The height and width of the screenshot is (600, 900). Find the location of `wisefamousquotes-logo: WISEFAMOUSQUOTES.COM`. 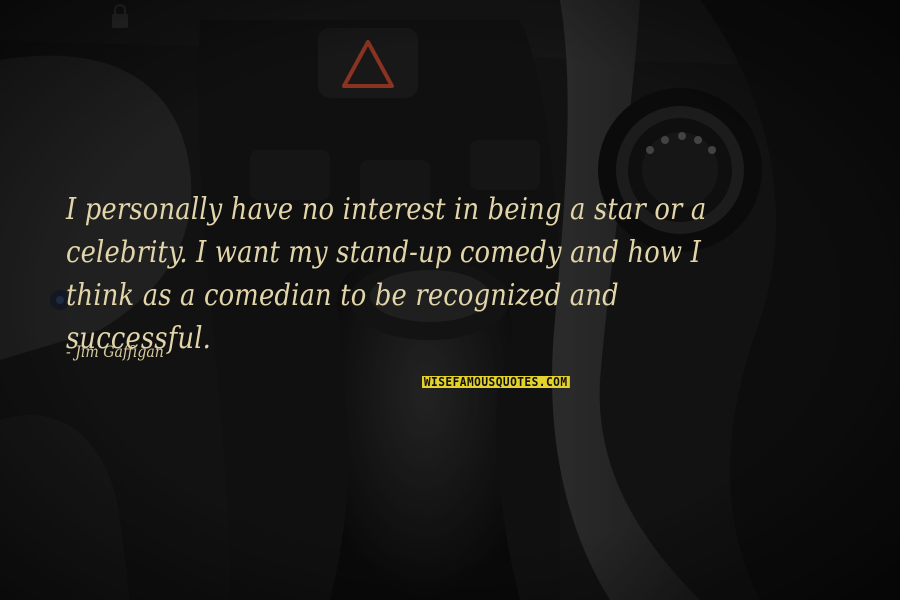

wisefamousquotes-logo: WISEFAMOUSQUOTES.COM is located at coordinates (496, 382).